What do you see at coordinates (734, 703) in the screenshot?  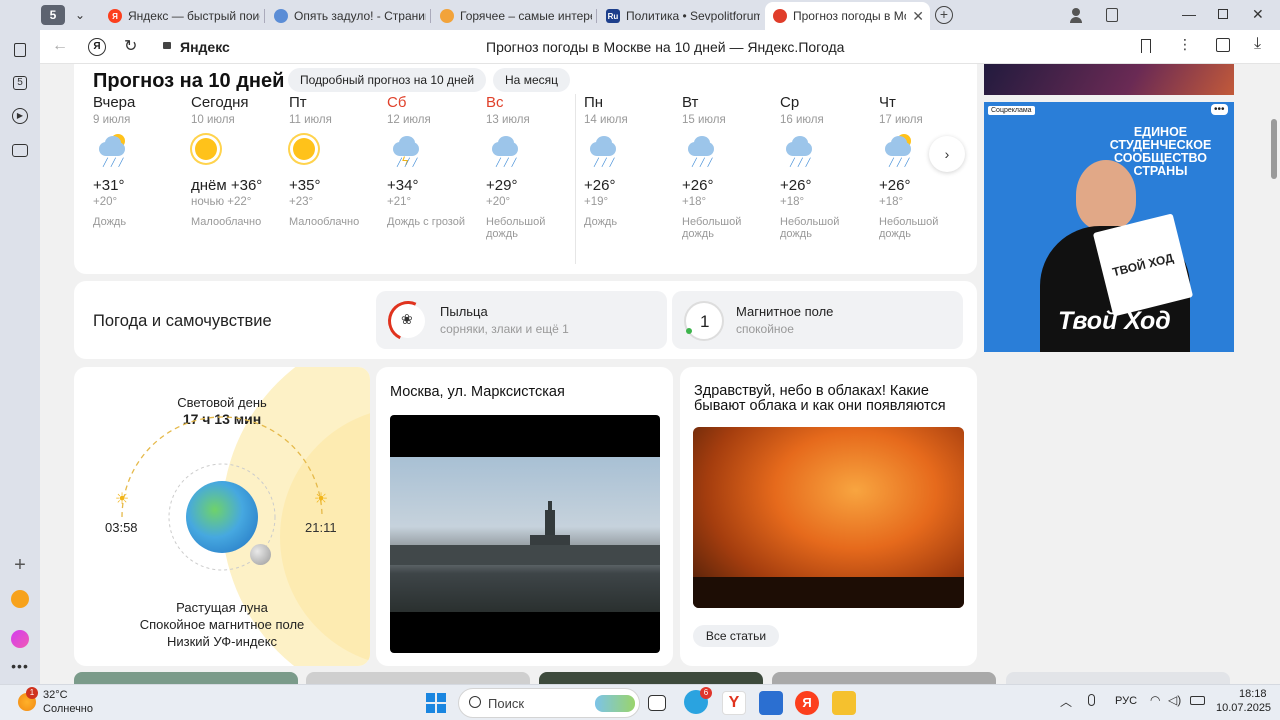 I see `yandex-browser-taskbar-icon: Y` at bounding box center [734, 703].